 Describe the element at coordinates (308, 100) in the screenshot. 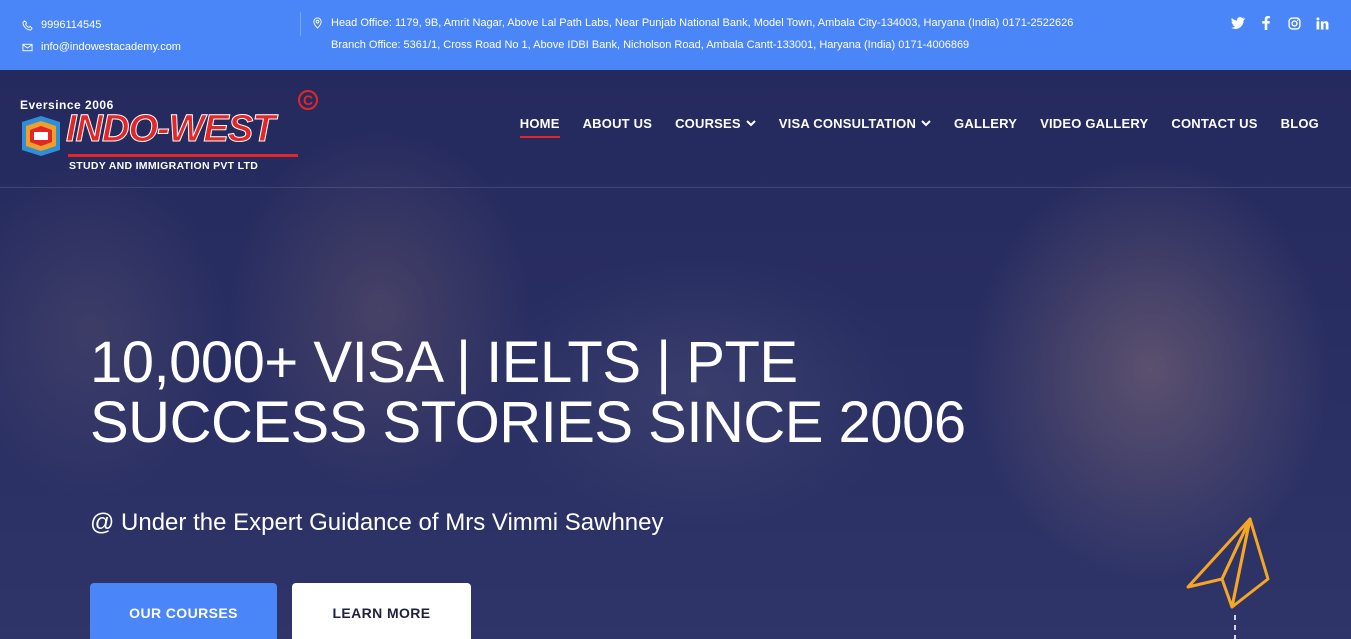

I see `copyright-mark: C` at that location.